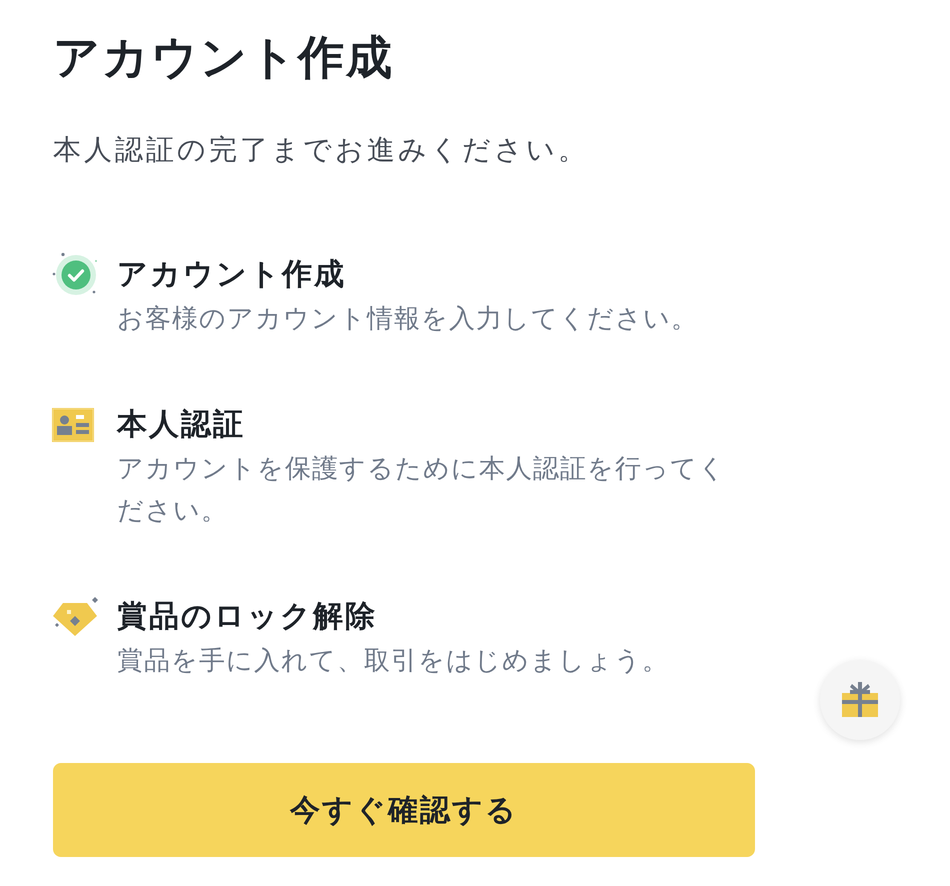 The image size is (950, 886). Describe the element at coordinates (321, 150) in the screenshot. I see `page-subtitle: 本人認証の完了までお進みください。` at that location.